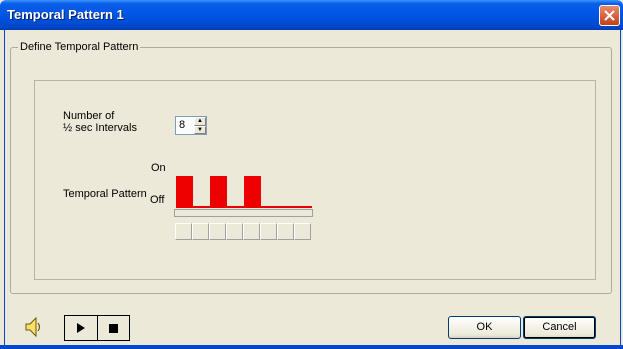 This screenshot has height=349, width=623. Describe the element at coordinates (200, 129) in the screenshot. I see `spin-down-button: ▼` at that location.